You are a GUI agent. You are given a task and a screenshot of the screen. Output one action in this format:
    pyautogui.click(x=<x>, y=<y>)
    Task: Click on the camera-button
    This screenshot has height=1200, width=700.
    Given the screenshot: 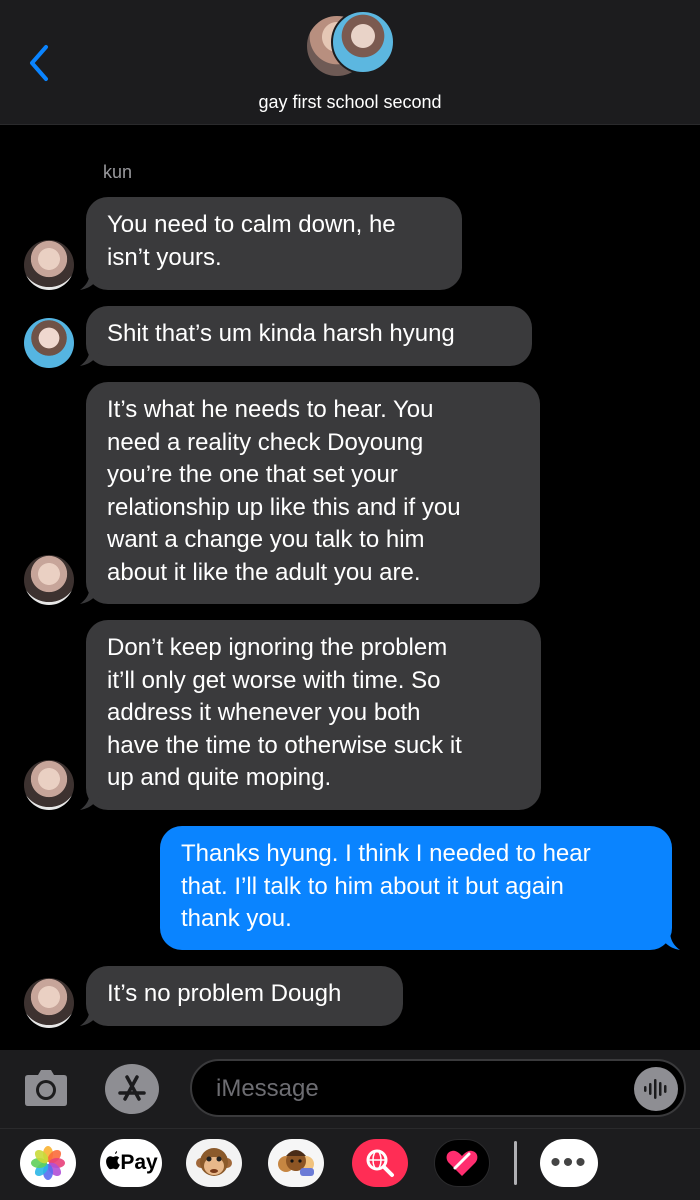 What is the action you would take?
    pyautogui.click(x=46, y=1088)
    